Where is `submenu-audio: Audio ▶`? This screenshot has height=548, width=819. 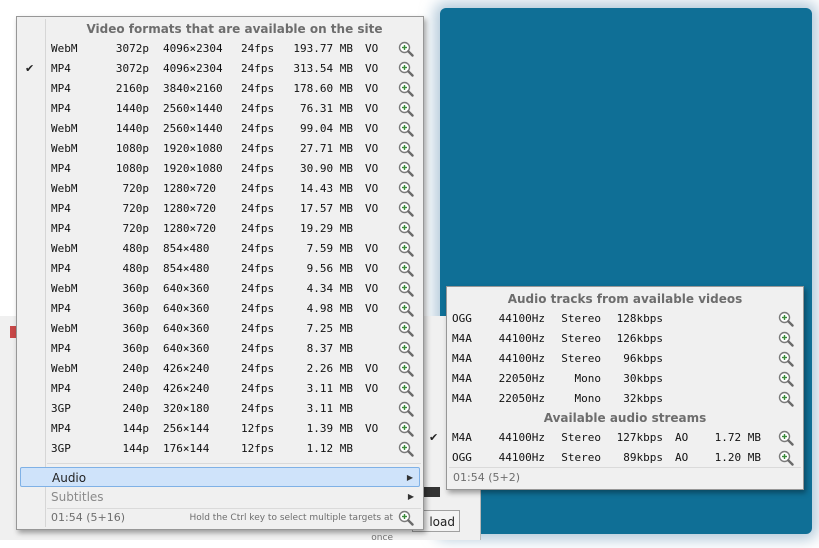
submenu-audio: Audio ▶ is located at coordinates (220, 477).